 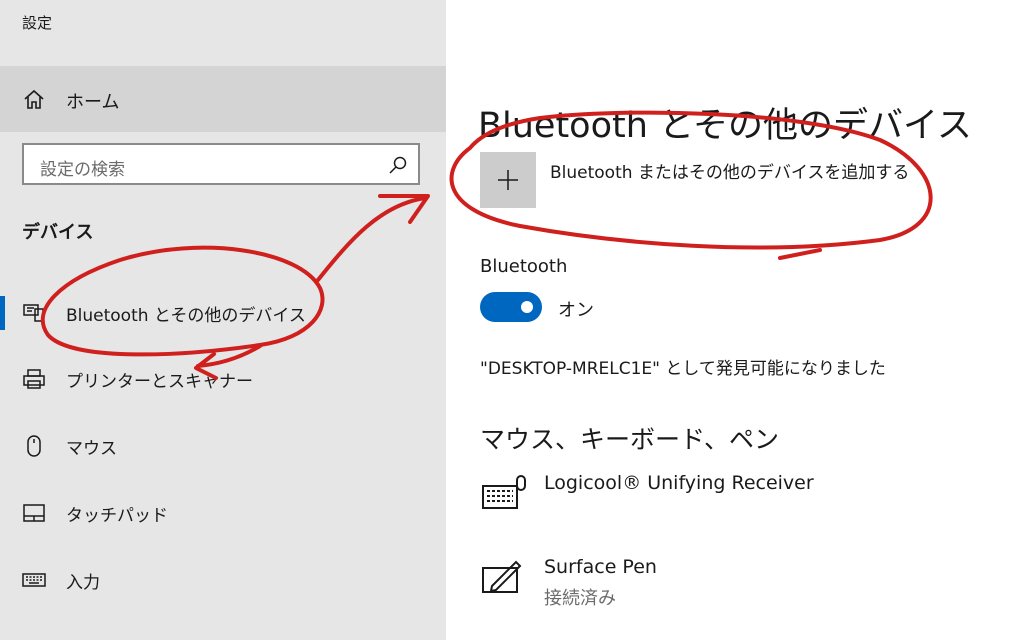 I want to click on sidebar-item-label: Bluetooth とその他のデバイス, so click(x=186, y=316).